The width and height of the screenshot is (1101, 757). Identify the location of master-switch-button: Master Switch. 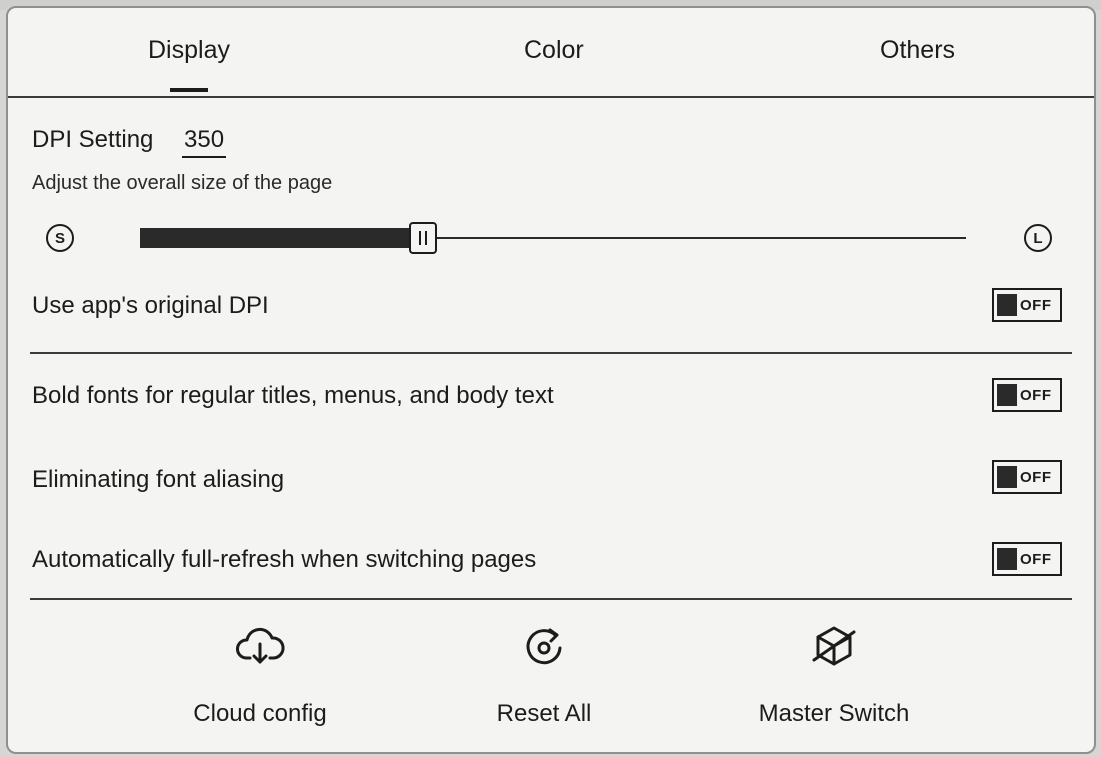
(834, 680).